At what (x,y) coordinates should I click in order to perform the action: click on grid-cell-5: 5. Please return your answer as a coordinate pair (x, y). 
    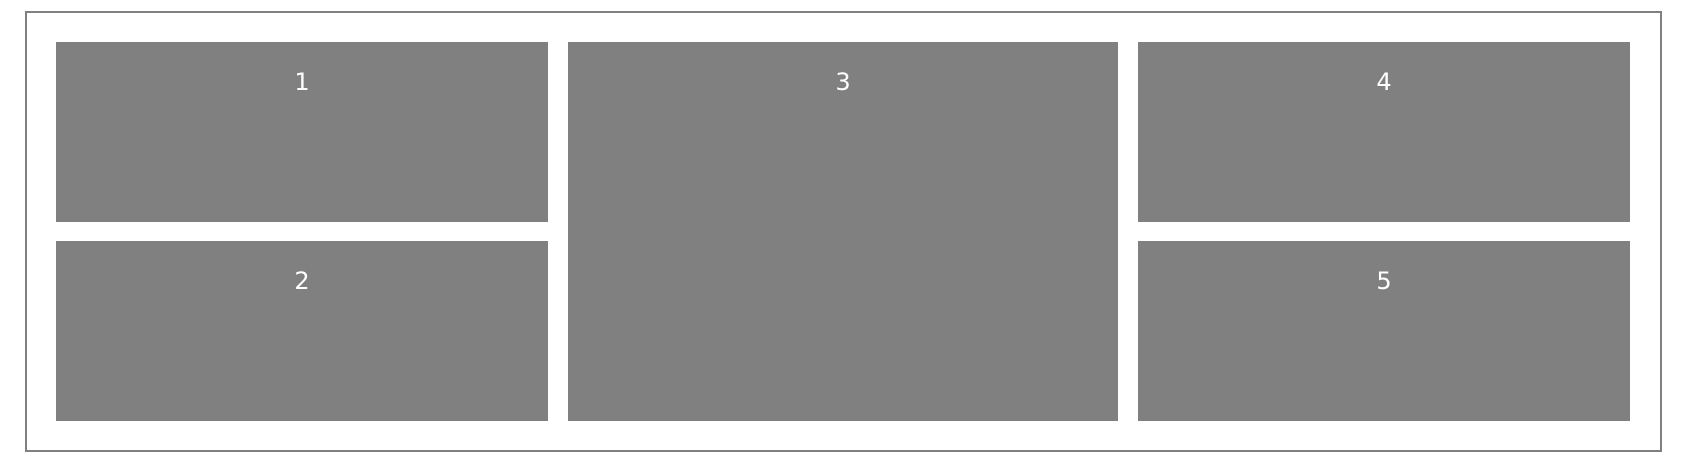
    Looking at the image, I should click on (1384, 331).